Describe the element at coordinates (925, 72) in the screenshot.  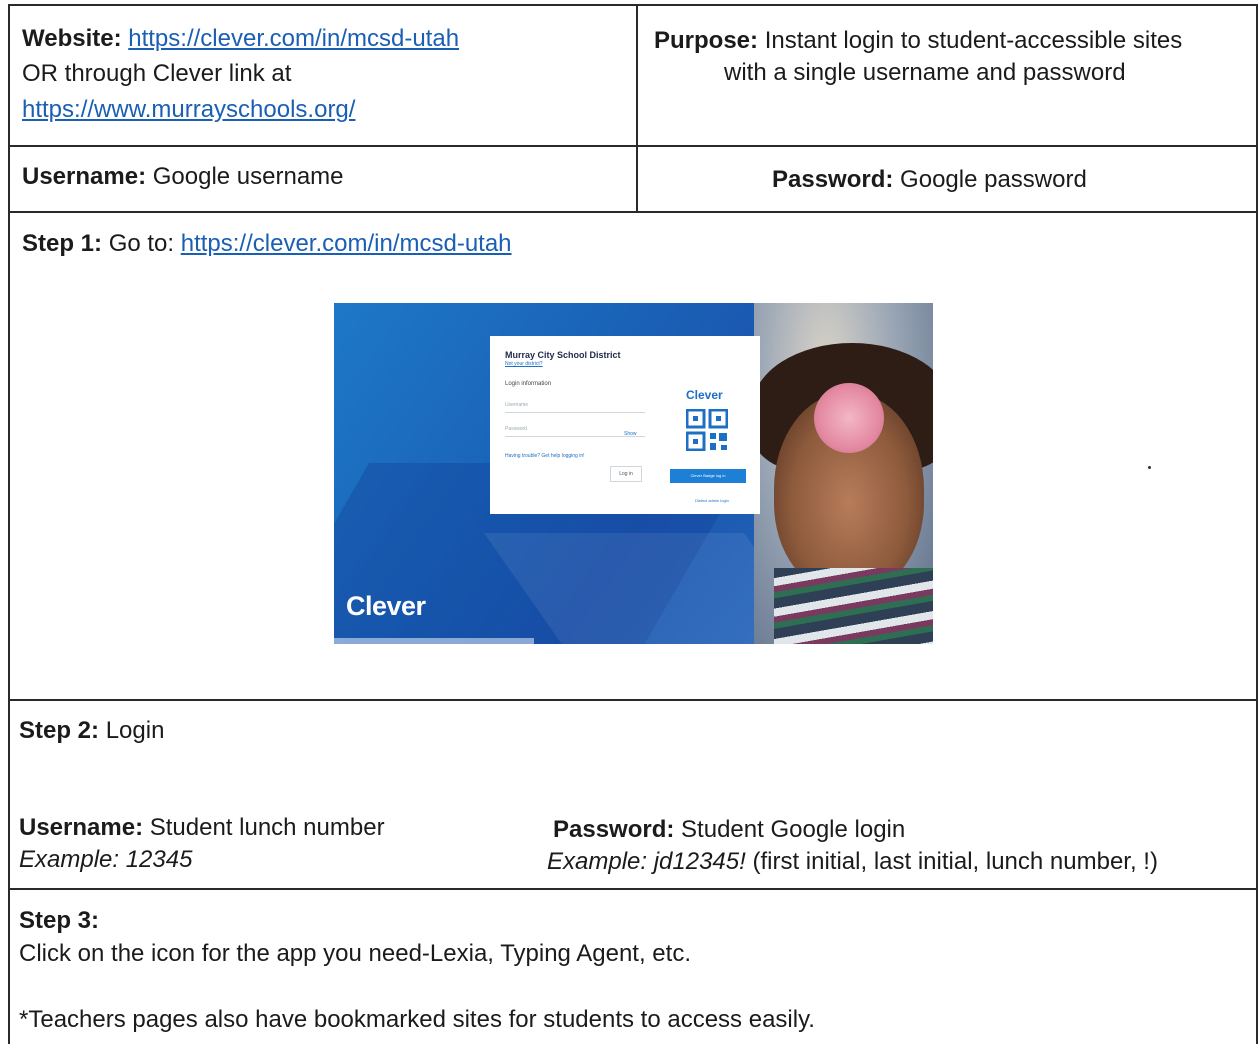
I see `purpose-line-2: with a single username and password` at that location.